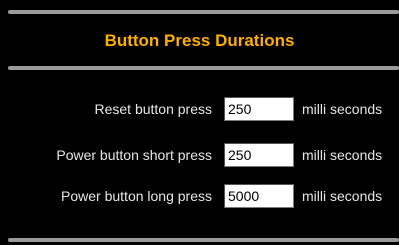 The height and width of the screenshot is (245, 399). I want to click on header-divider, so click(203, 68).